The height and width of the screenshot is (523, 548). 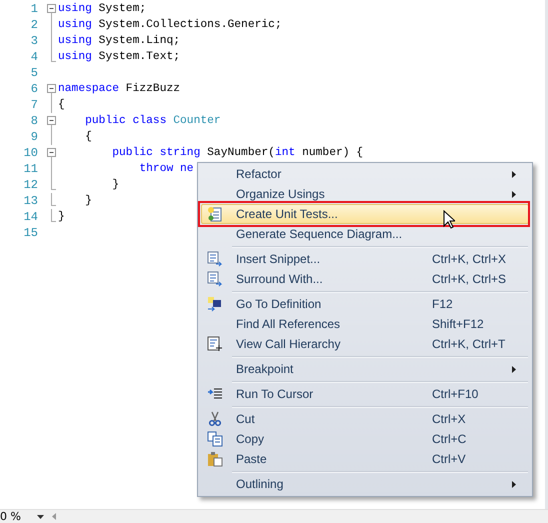 I want to click on menu-item: Surround With... Ctrl+K, Ctrl+S, so click(x=365, y=279).